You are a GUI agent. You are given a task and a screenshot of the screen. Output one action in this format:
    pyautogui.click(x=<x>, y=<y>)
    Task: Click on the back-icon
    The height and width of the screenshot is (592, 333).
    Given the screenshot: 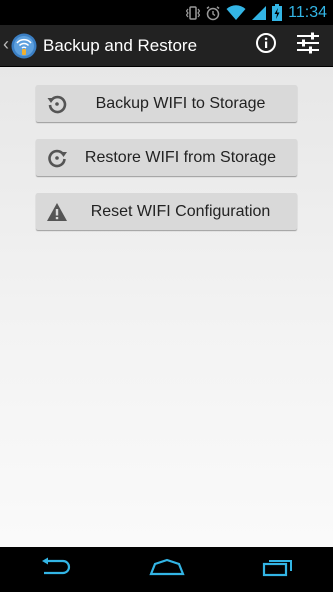 What is the action you would take?
    pyautogui.click(x=56, y=569)
    